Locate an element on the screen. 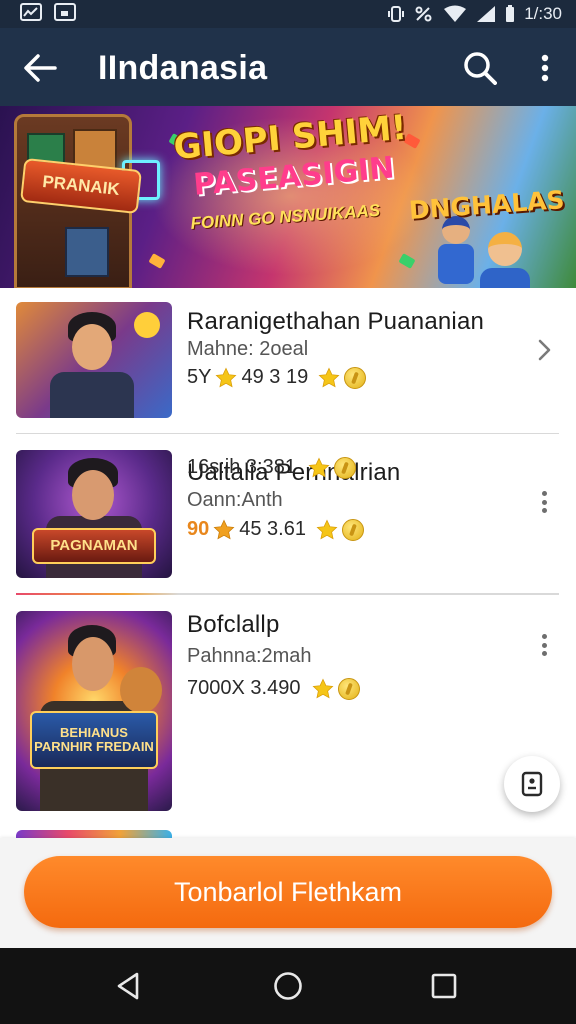 The width and height of the screenshot is (576, 1024). game-thumbnail: BEHIANUS PARNHIR FREDAIN is located at coordinates (94, 711).